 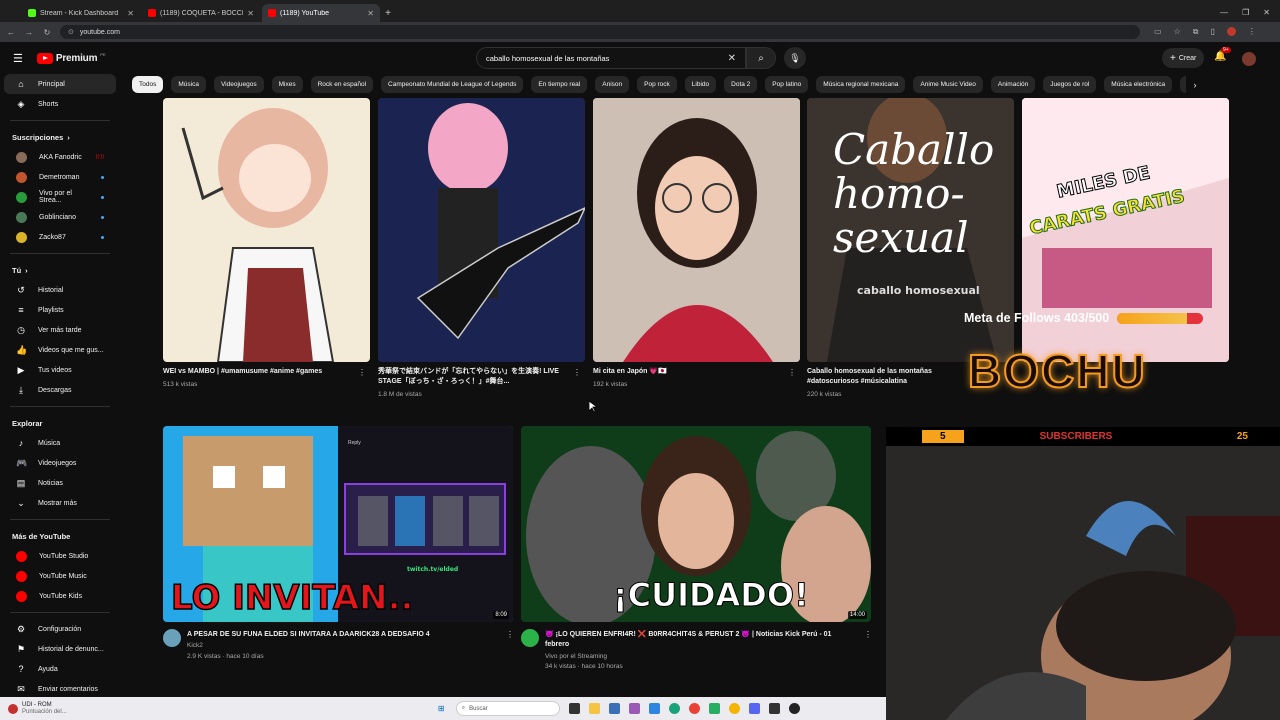 I want to click on browser-menu-icon: ⋮, so click(x=1252, y=32).